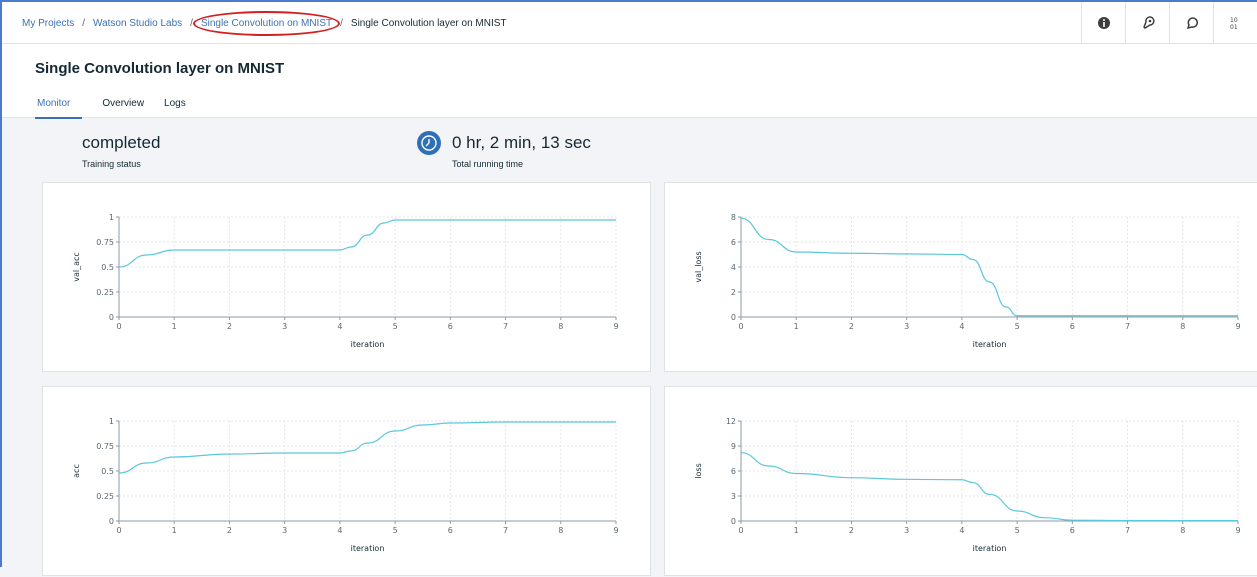 The image size is (1257, 577). I want to click on breadcrumb-single-convolution: Single Convolution on MNIST, so click(266, 23).